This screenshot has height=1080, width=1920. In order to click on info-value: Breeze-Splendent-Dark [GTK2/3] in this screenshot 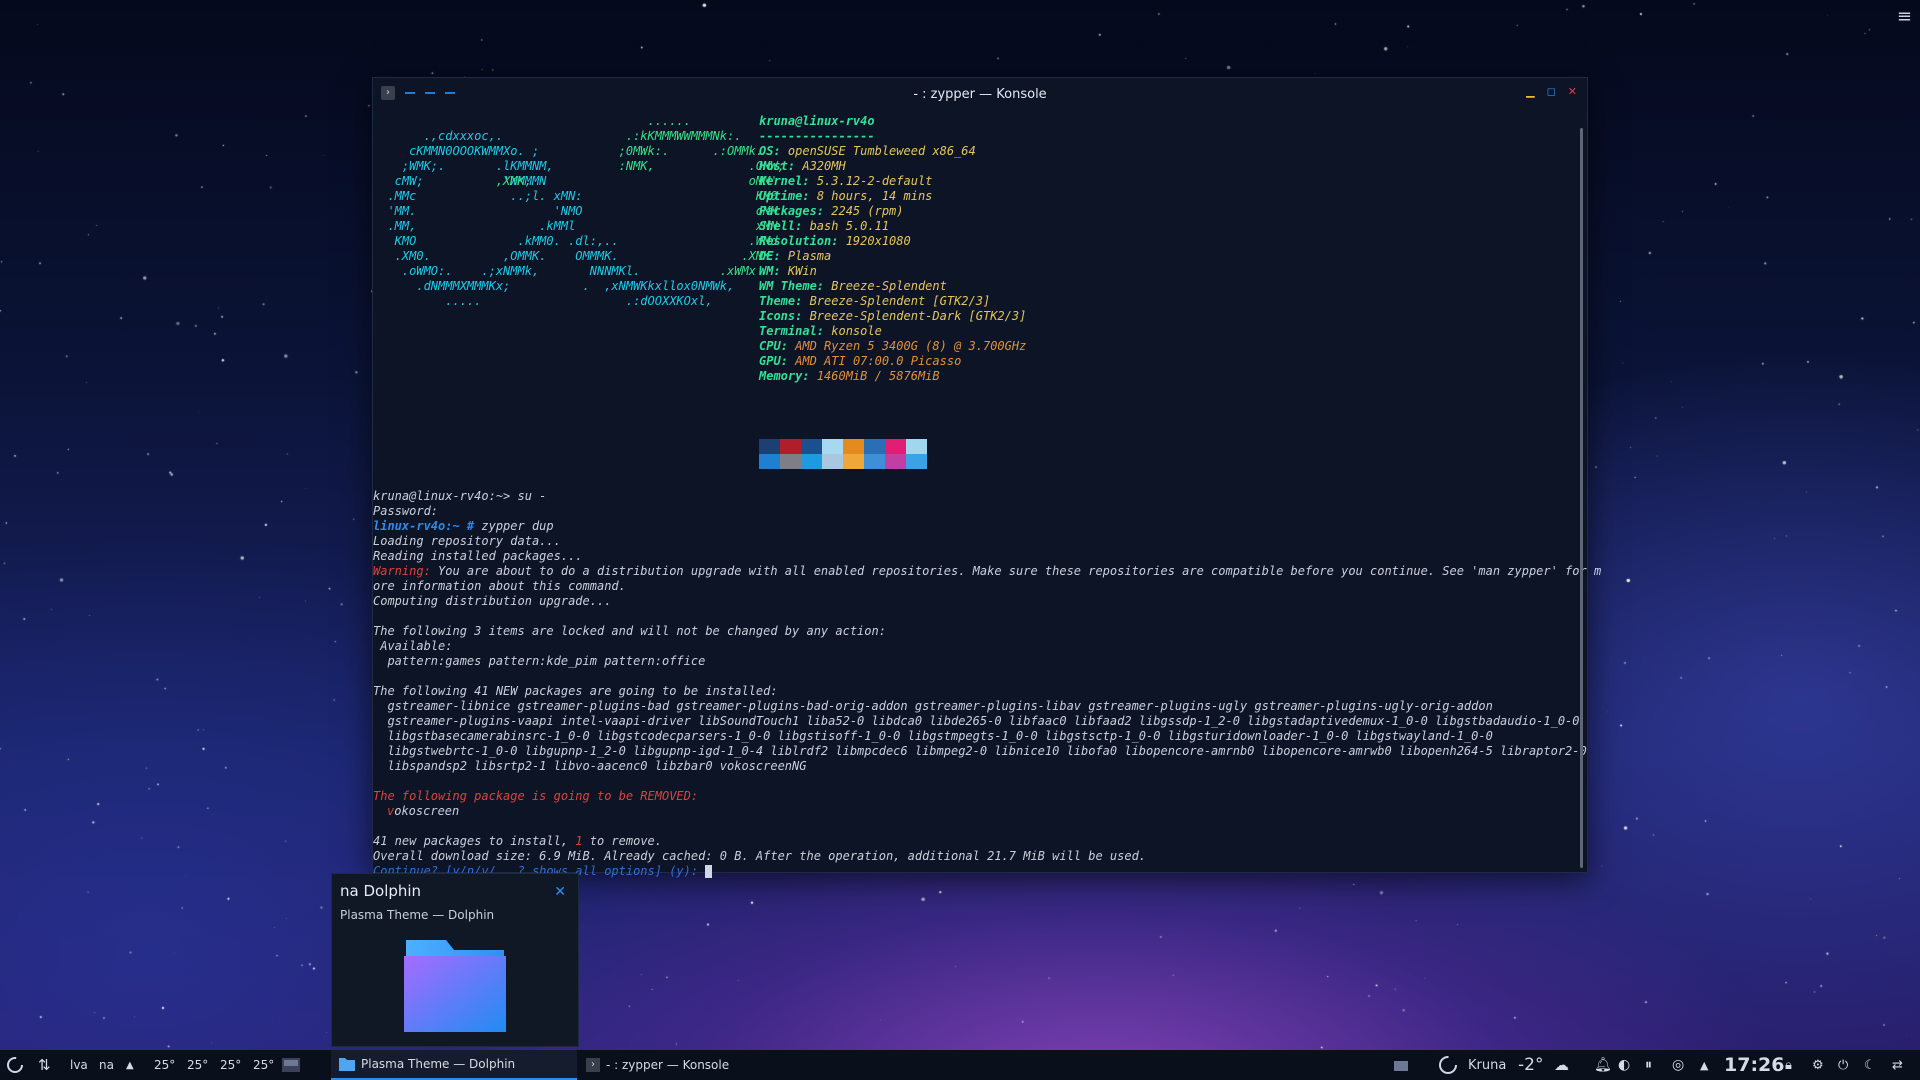, I will do `click(918, 316)`.